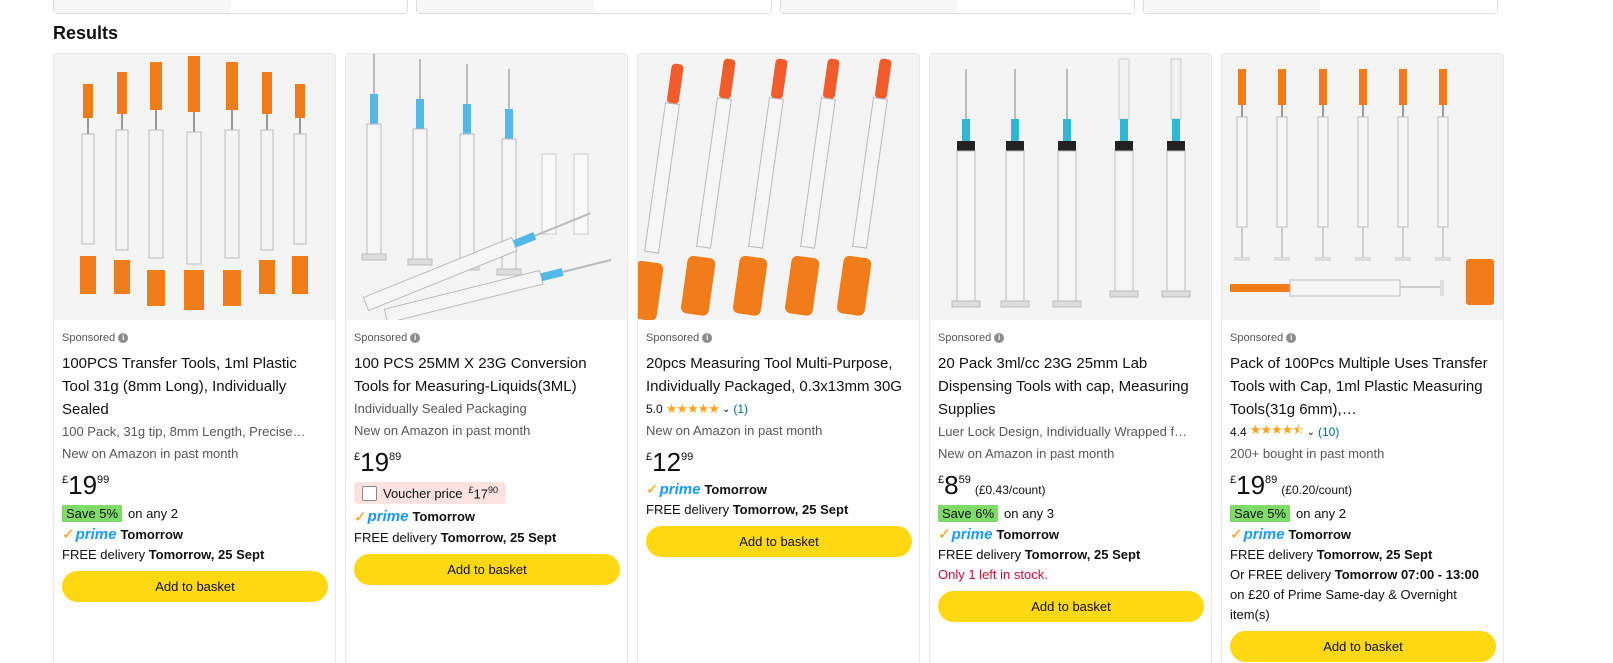 The height and width of the screenshot is (663, 1613). What do you see at coordinates (692, 408) in the screenshot?
I see `star-rating-icon: ★★★★★` at bounding box center [692, 408].